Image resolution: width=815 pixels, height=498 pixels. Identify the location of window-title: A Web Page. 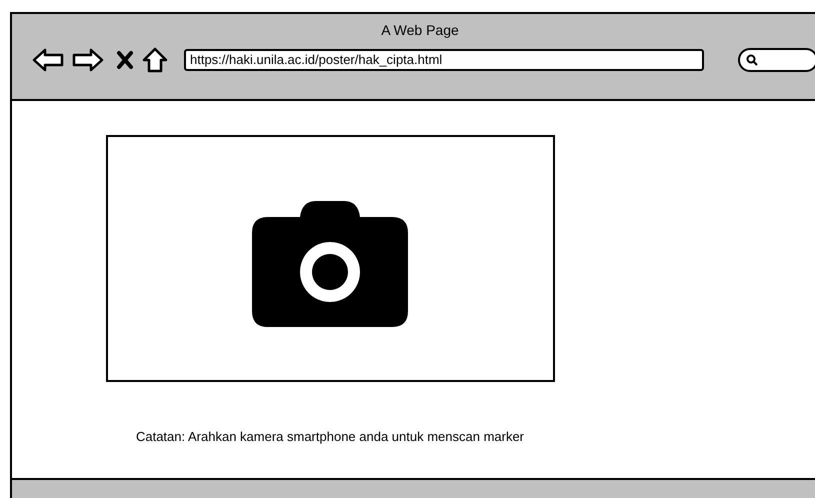
(420, 30).